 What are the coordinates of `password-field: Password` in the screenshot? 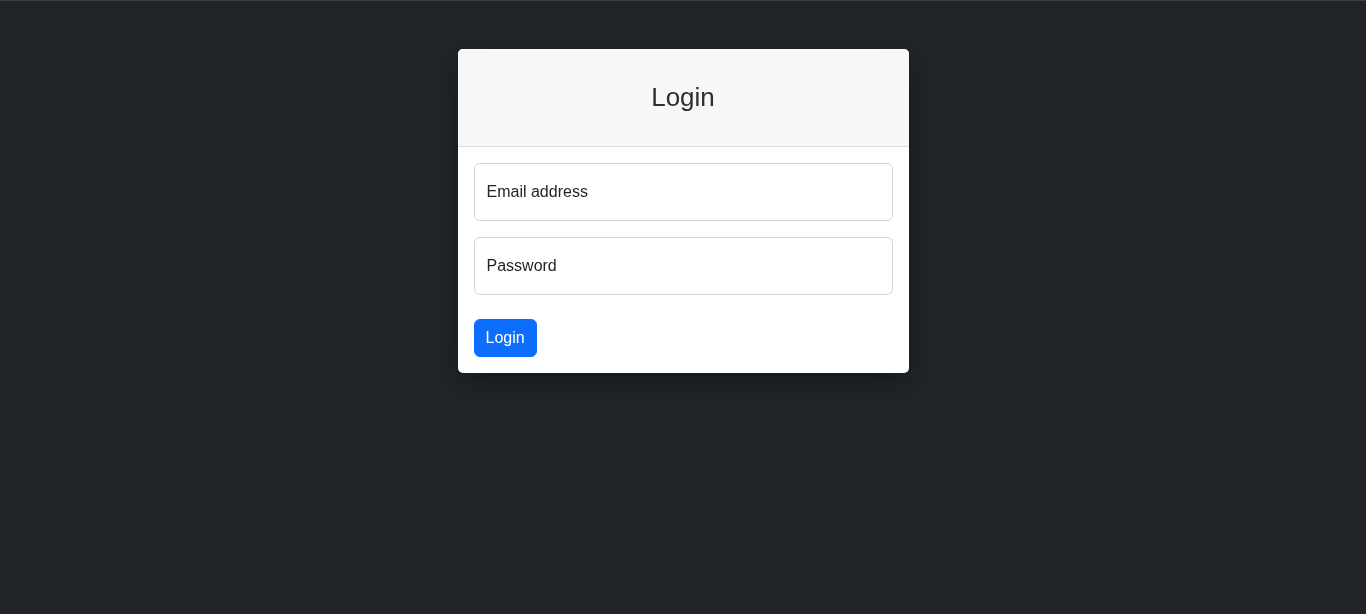 It's located at (683, 266).